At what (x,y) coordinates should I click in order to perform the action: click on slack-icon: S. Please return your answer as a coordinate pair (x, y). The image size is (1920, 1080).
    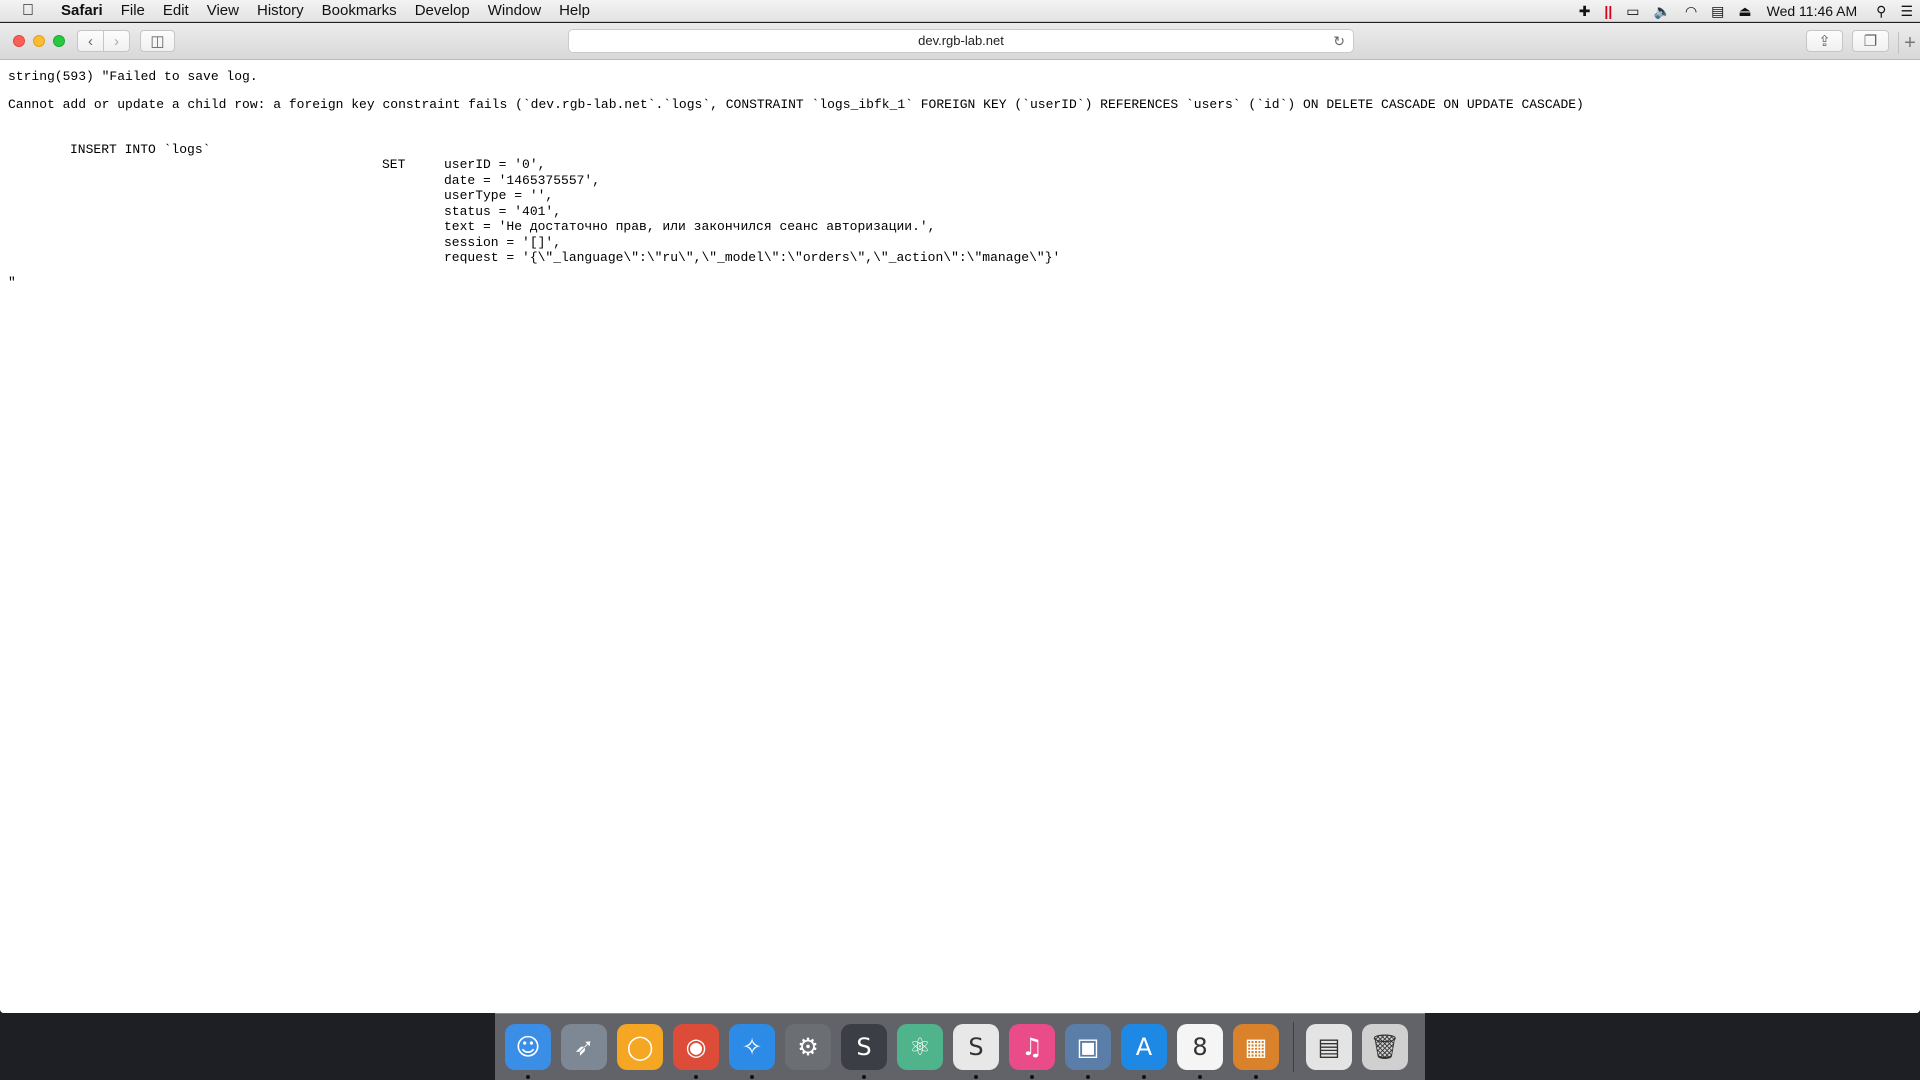
    Looking at the image, I should click on (976, 1051).